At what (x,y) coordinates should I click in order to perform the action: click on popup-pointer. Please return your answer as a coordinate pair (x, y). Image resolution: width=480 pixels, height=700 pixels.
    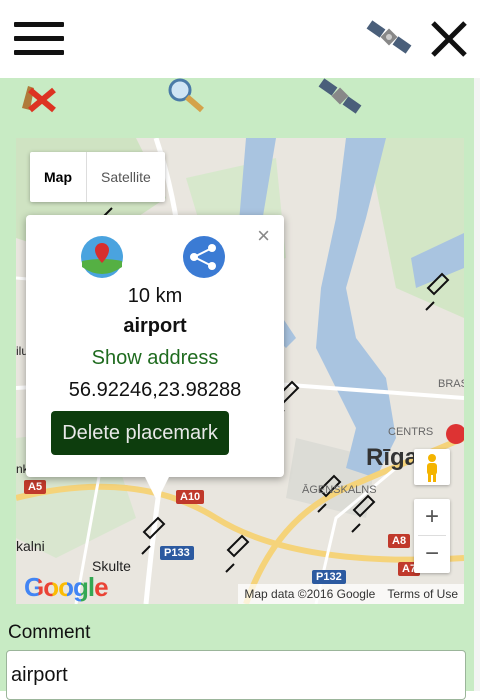
    Looking at the image, I should click on (157, 488).